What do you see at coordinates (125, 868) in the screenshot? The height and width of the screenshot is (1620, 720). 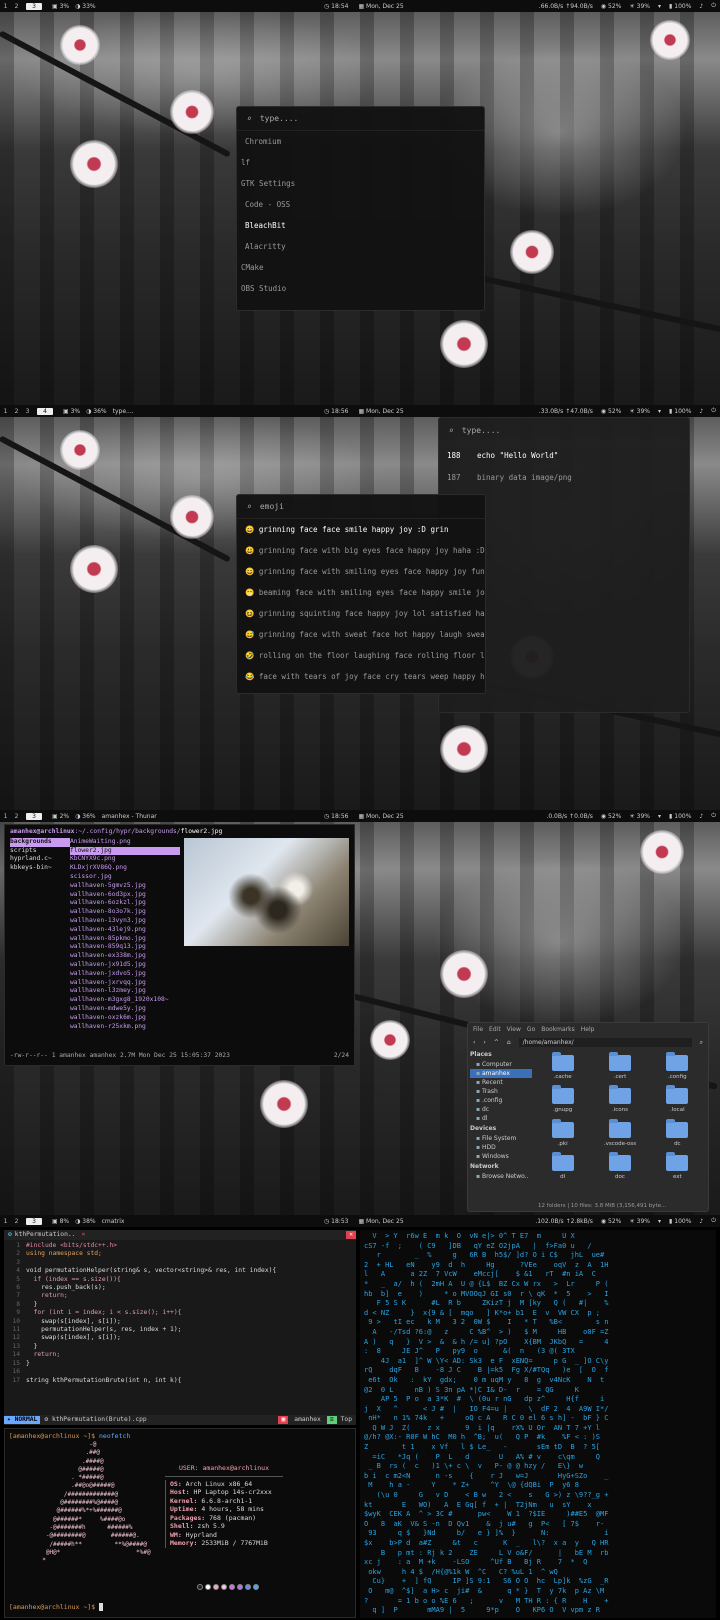 I see `lf-file-entry: KLDxjrXV86Q.png` at bounding box center [125, 868].